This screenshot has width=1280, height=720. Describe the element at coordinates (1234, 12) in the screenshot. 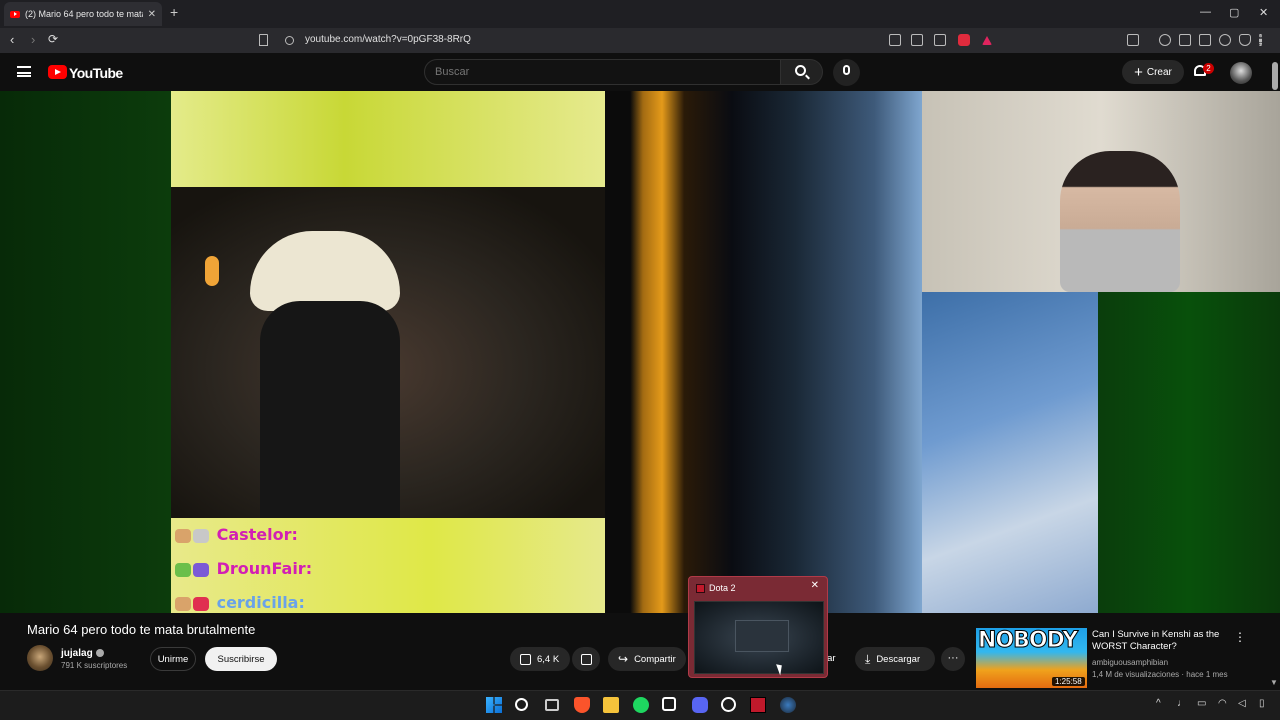

I see `maximize-button: ▢` at that location.